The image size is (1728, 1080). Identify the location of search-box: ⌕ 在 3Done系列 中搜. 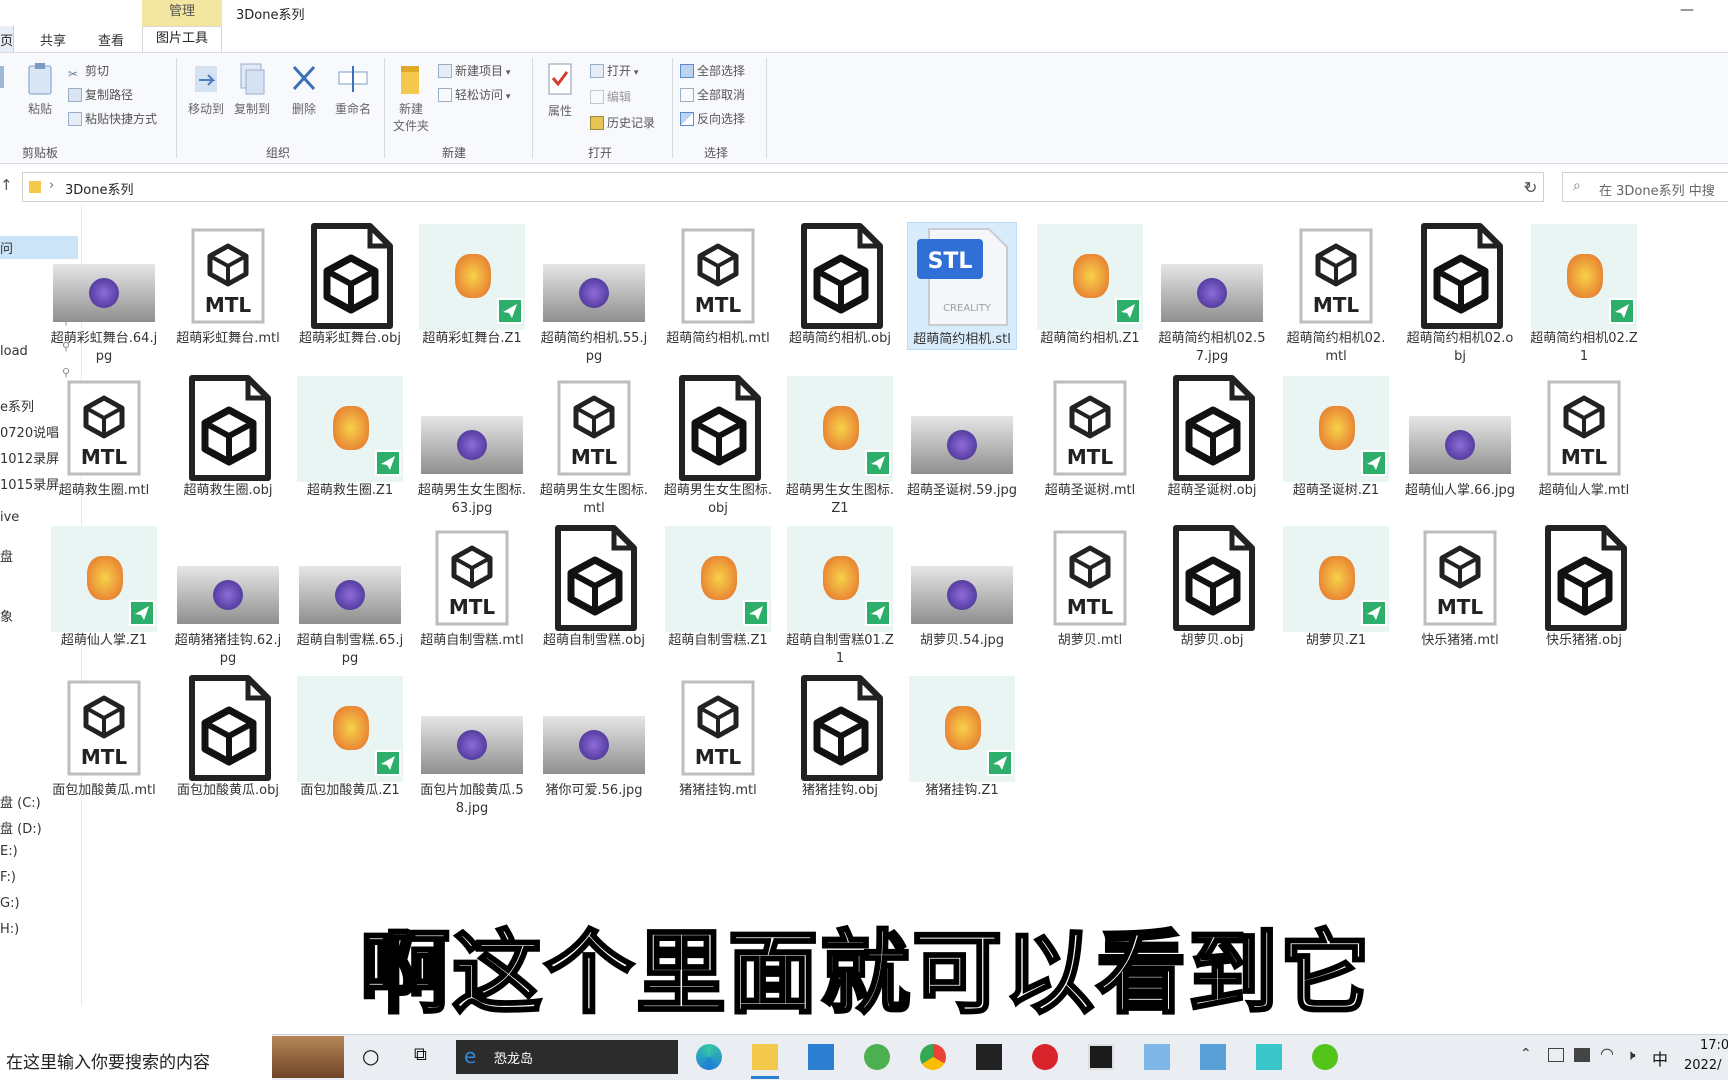
(1645, 187).